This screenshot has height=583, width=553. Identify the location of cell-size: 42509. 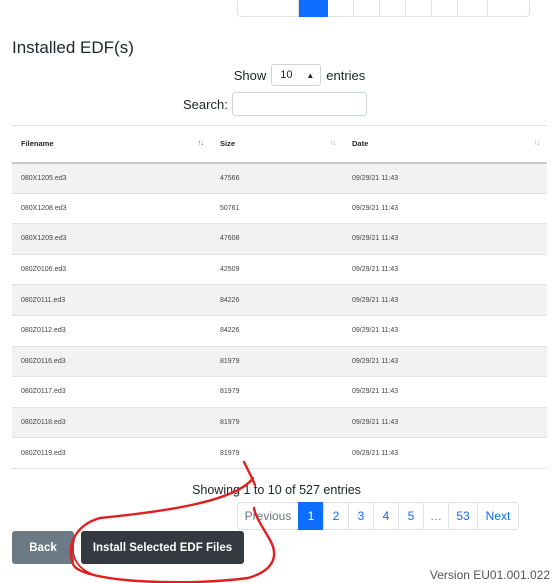
(277, 269).